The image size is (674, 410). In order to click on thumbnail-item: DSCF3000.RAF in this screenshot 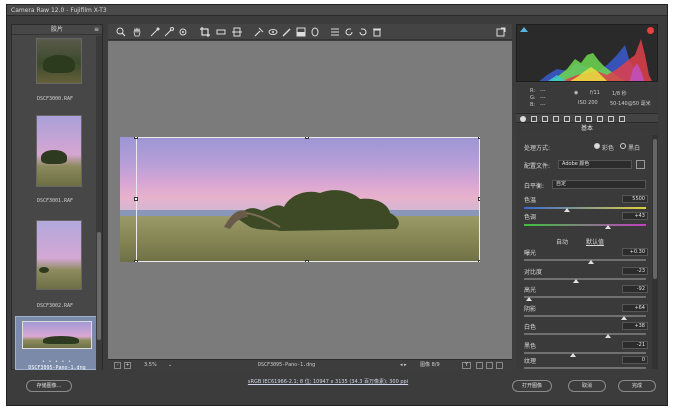, I will do `click(55, 71)`.